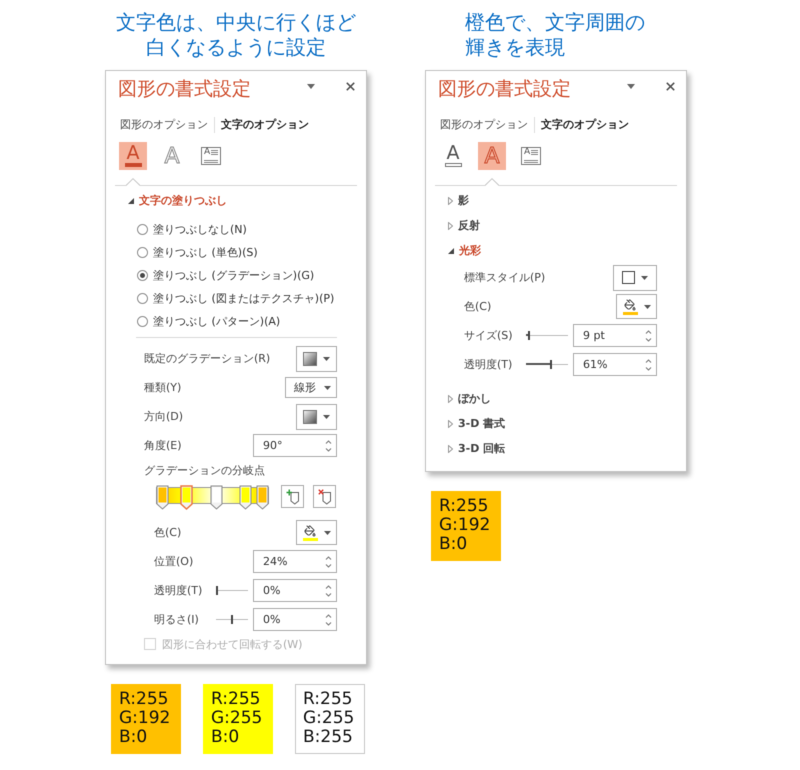 The height and width of the screenshot is (770, 800). What do you see at coordinates (471, 398) in the screenshot?
I see `section-header: ぼかし` at bounding box center [471, 398].